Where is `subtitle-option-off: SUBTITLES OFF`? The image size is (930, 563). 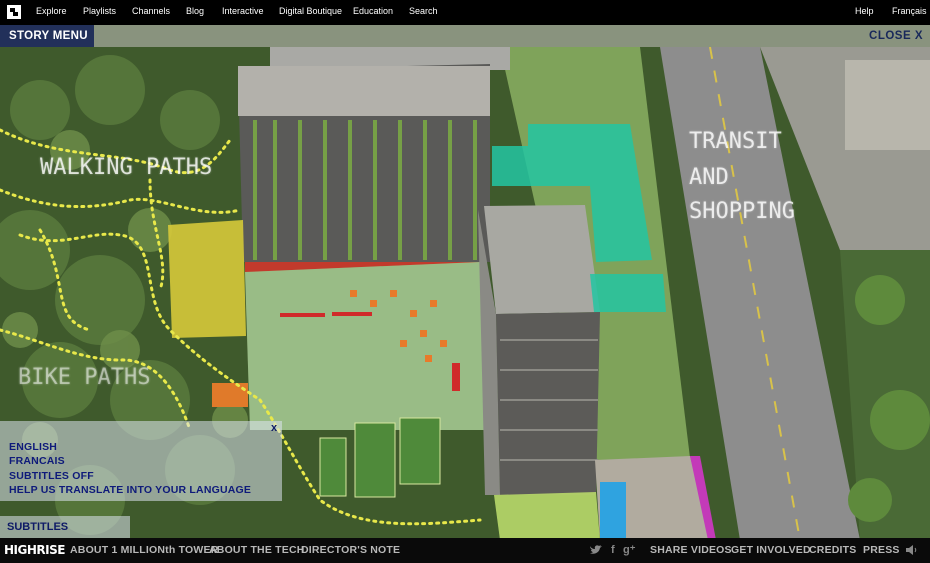
subtitle-option-off: SUBTITLES OFF is located at coordinates (51, 476).